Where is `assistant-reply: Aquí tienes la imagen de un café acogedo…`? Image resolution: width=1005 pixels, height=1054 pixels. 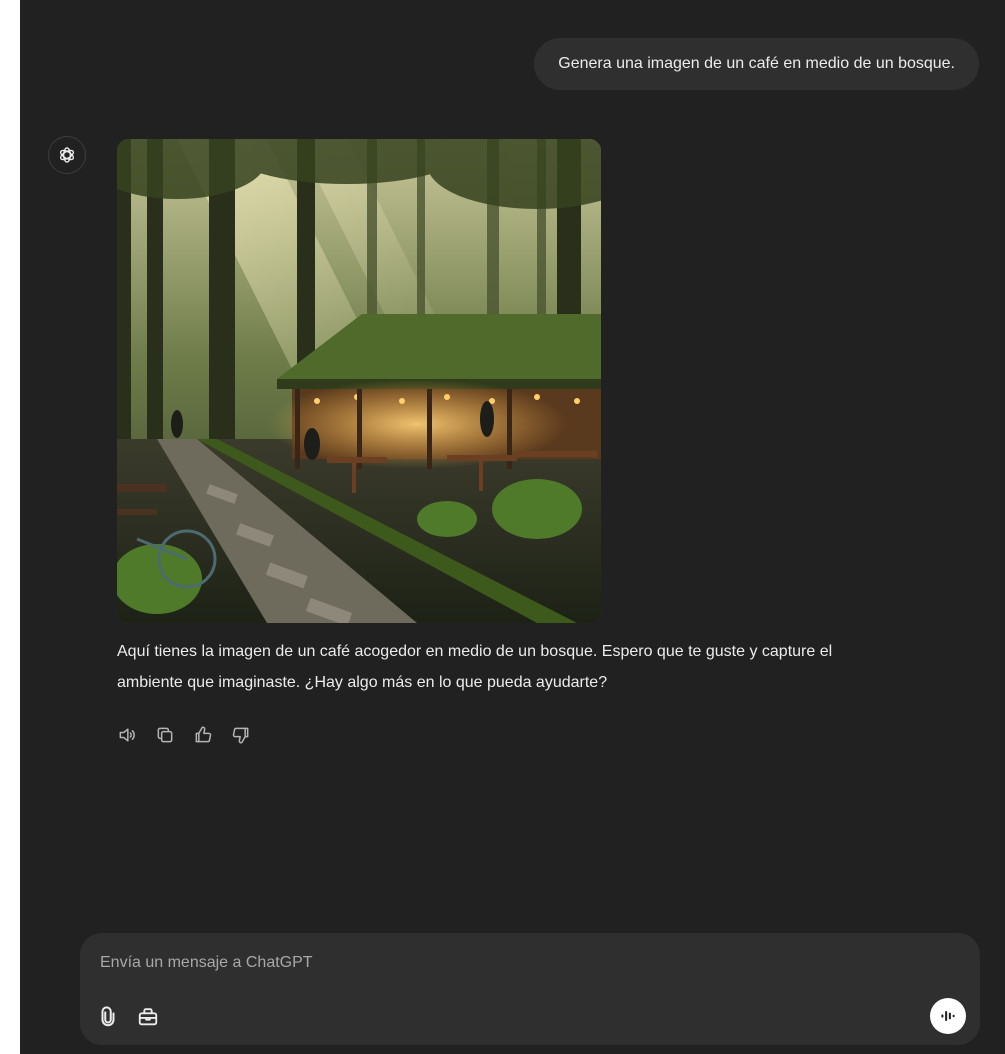
assistant-reply: Aquí tienes la imagen de un café acogedo… is located at coordinates (557, 667).